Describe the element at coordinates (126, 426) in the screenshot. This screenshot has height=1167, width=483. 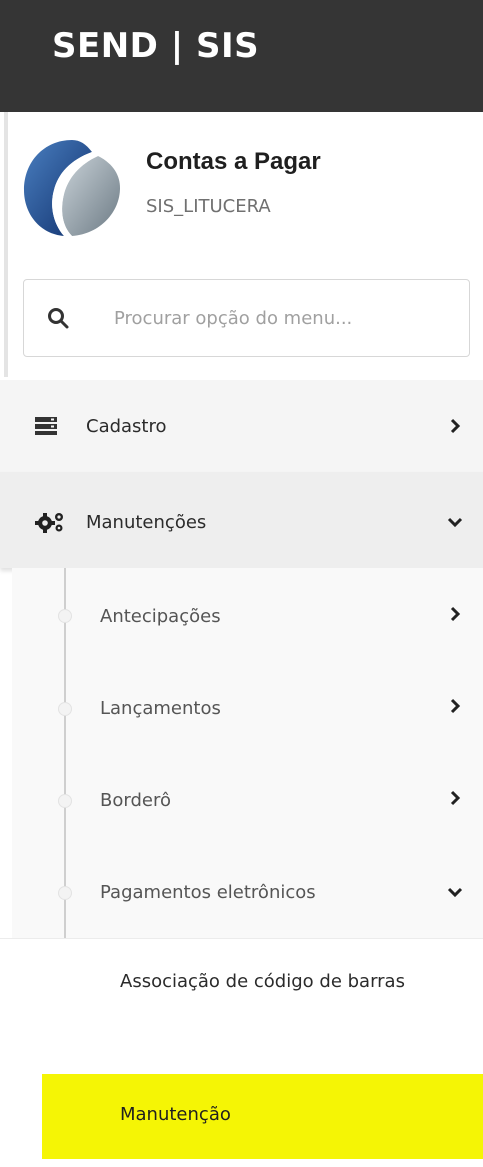
I see `menu-item-label: Cadastro` at that location.